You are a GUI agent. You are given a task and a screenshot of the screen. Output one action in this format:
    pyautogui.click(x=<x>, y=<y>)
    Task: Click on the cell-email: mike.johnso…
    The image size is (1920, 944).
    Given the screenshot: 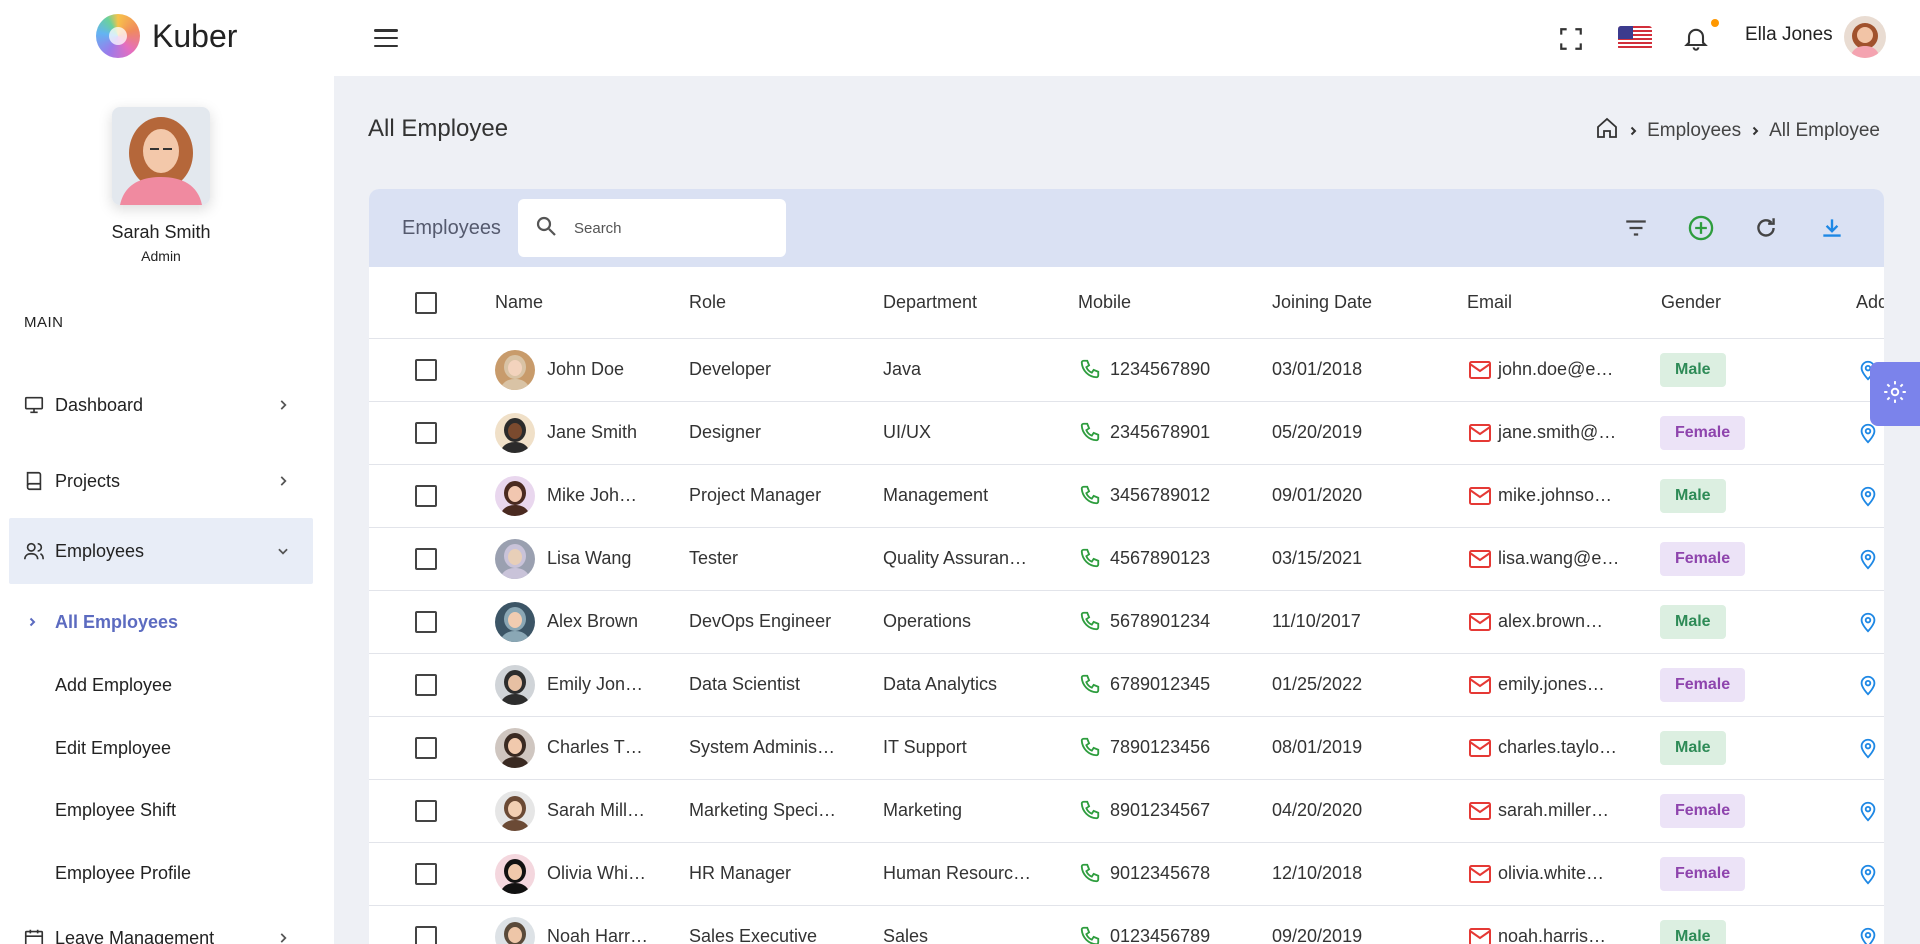 What is the action you would take?
    pyautogui.click(x=1555, y=495)
    